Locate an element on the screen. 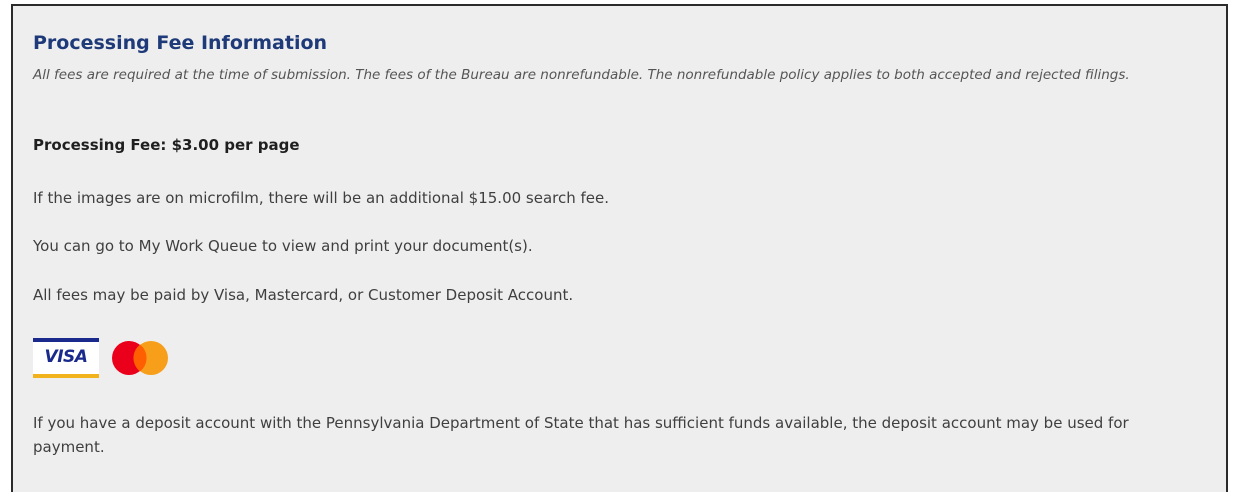  visa-icon: VISA is located at coordinates (66, 358).